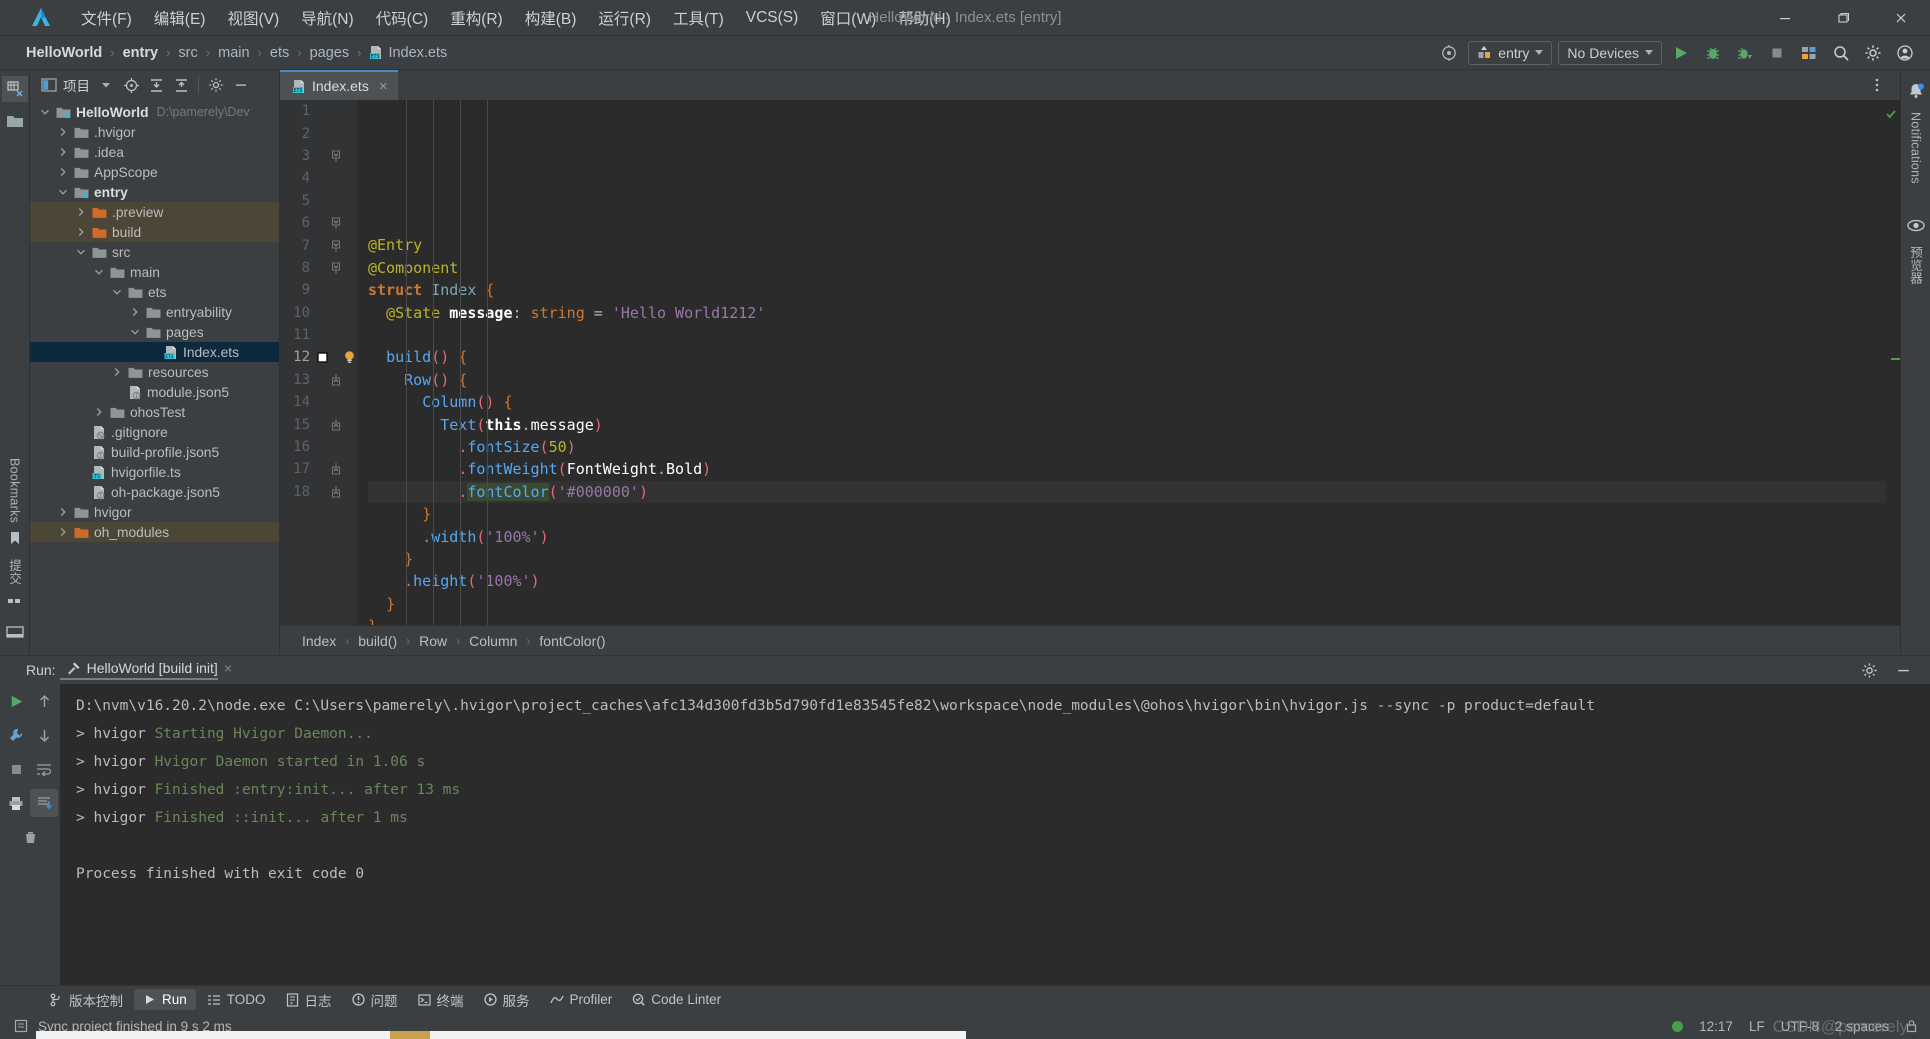 The height and width of the screenshot is (1039, 1930). What do you see at coordinates (1134, 469) in the screenshot?
I see `code-line: .fontWeight(FontWeight.Bold)` at bounding box center [1134, 469].